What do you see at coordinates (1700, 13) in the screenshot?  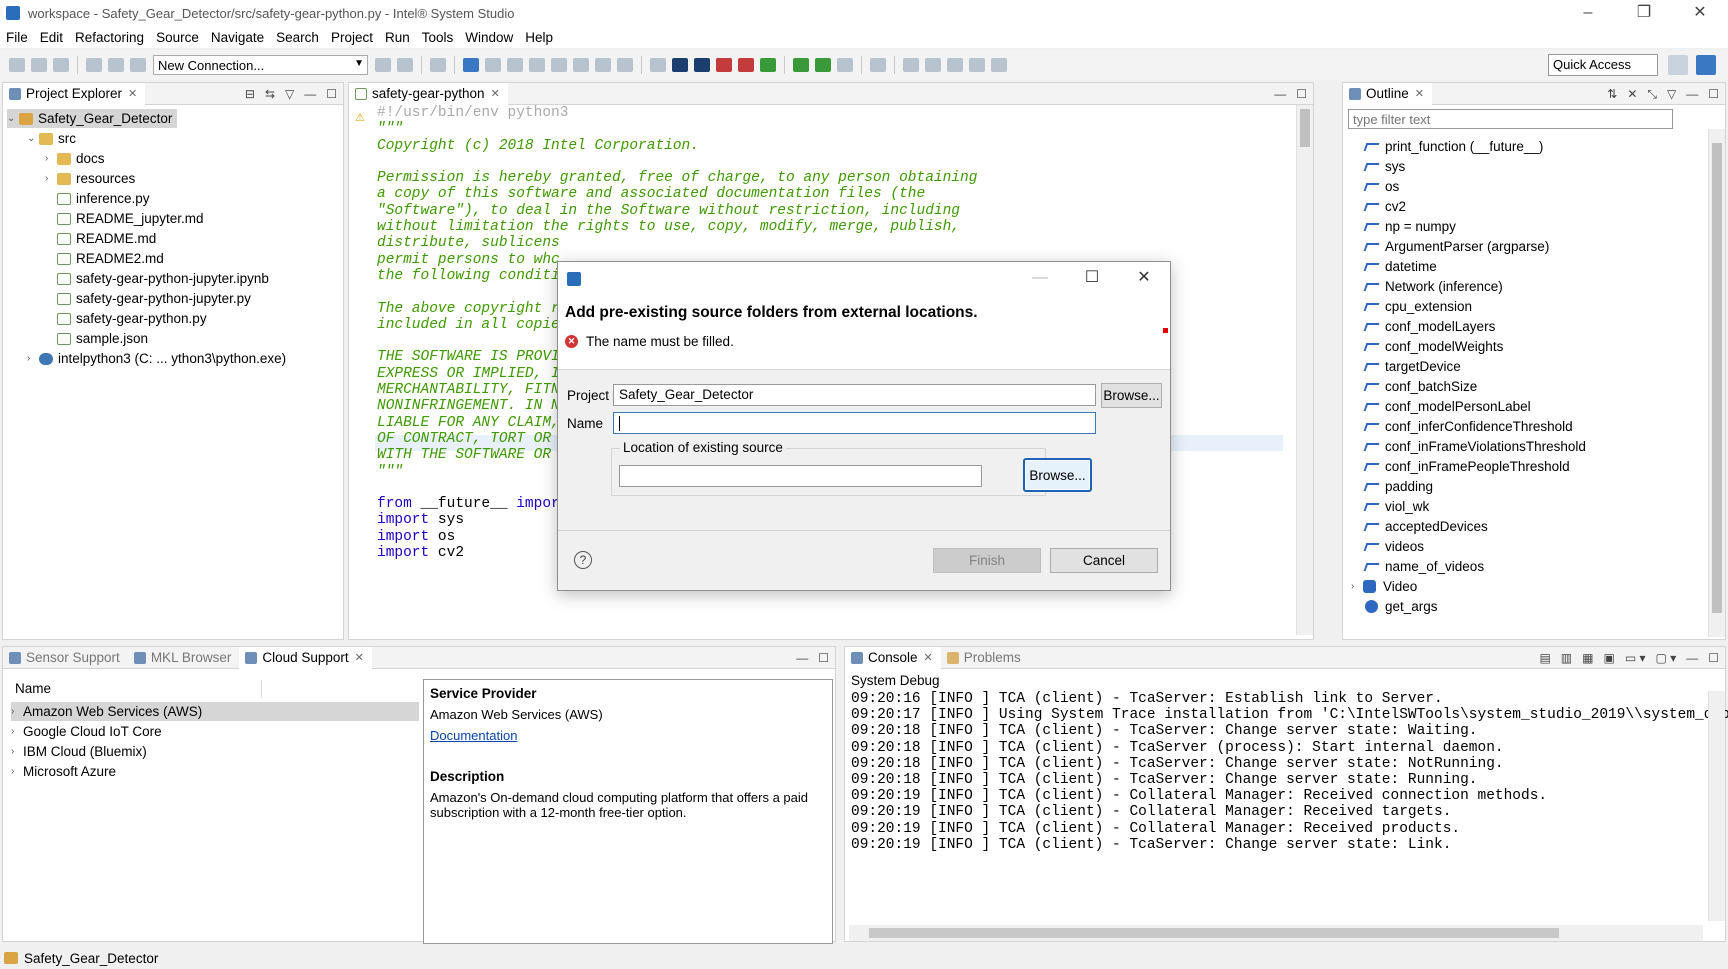 I see `close-button: ✕` at bounding box center [1700, 13].